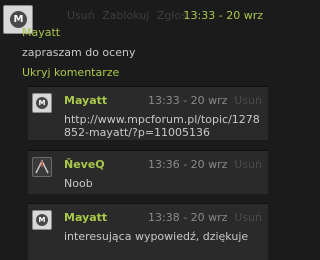 Image resolution: width=320 pixels, height=260 pixels. Describe the element at coordinates (223, 15) in the screenshot. I see `comment-timestamp: 13:33 - 20 wrz` at that location.